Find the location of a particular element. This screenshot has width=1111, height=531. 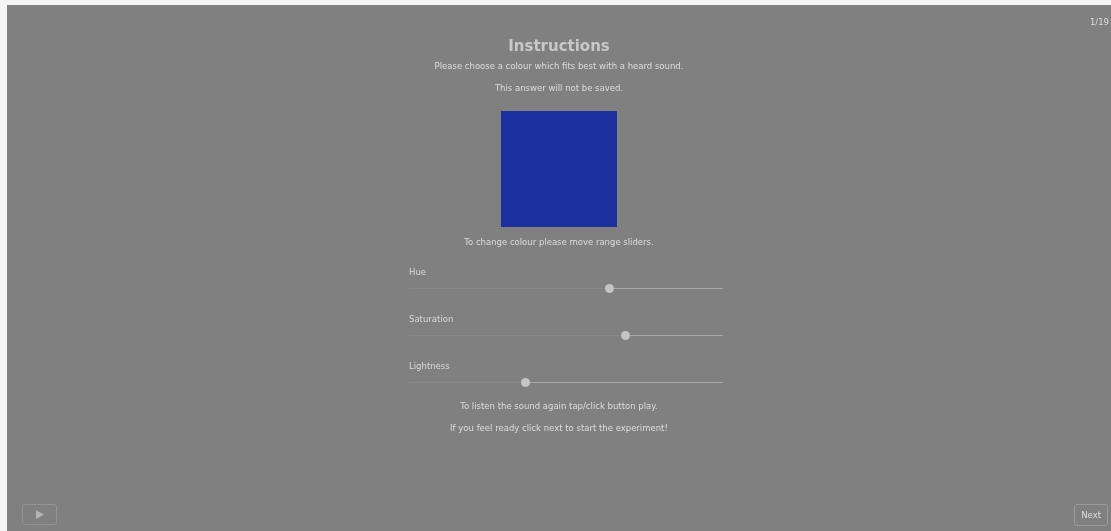

play-icon is located at coordinates (39, 514).